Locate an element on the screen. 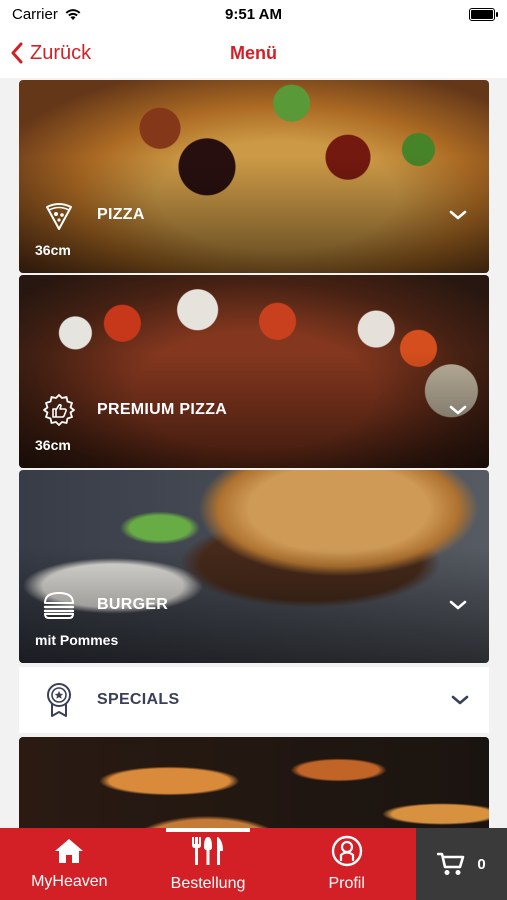  pizza-slice-icon is located at coordinates (59, 215).